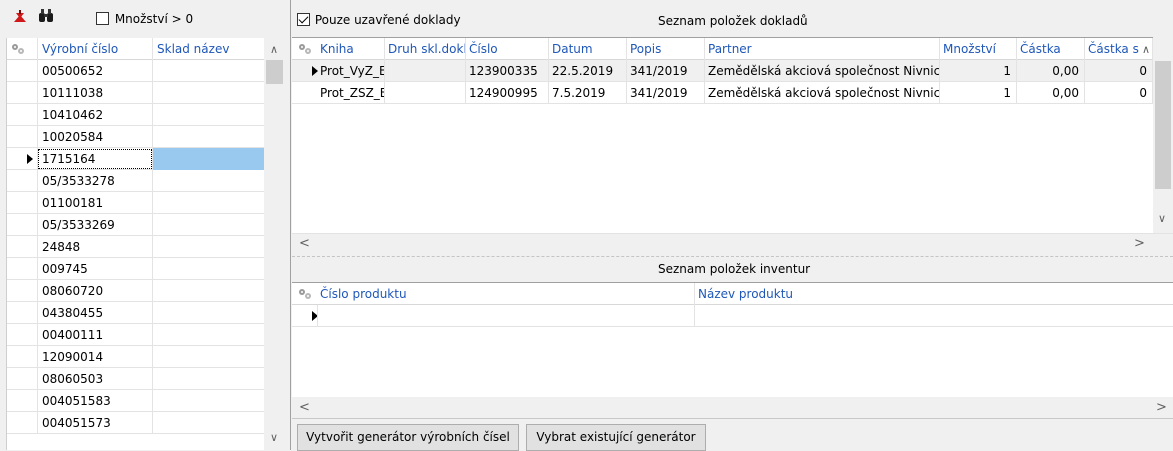 This screenshot has height=451, width=1173. Describe the element at coordinates (351, 49) in the screenshot. I see `column-header-doc: Kniha` at that location.